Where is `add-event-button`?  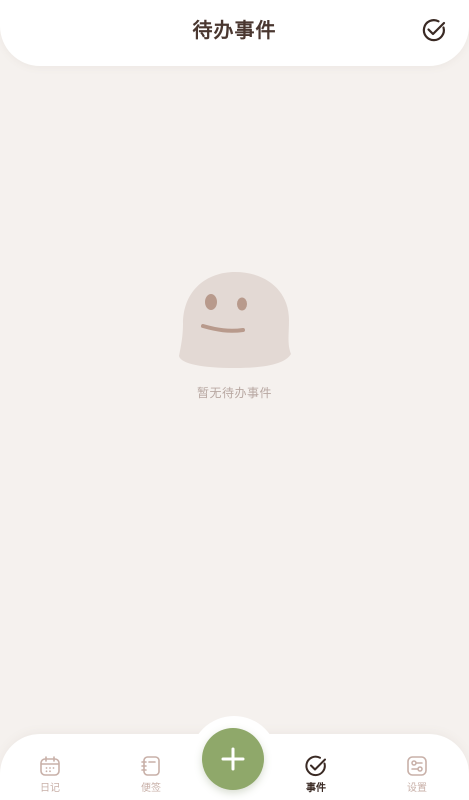
add-event-button is located at coordinates (233, 759).